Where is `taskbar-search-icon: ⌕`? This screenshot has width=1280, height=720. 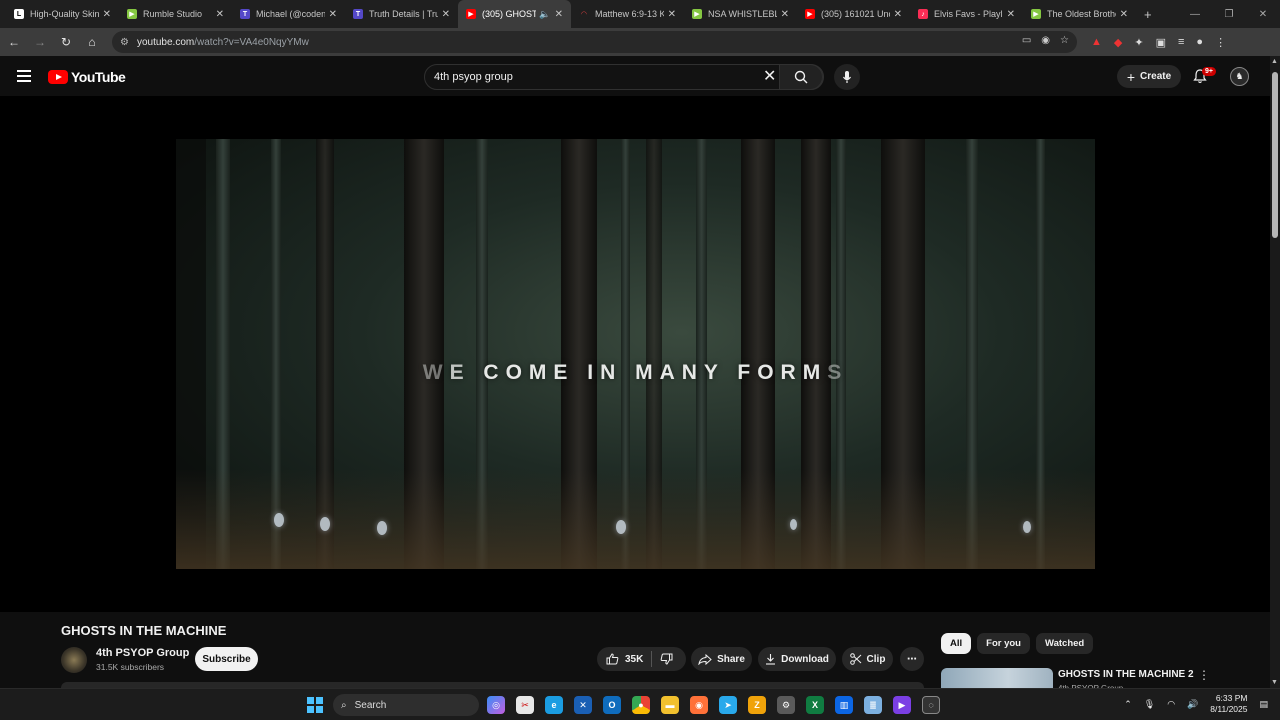 taskbar-search-icon: ⌕ is located at coordinates (344, 705).